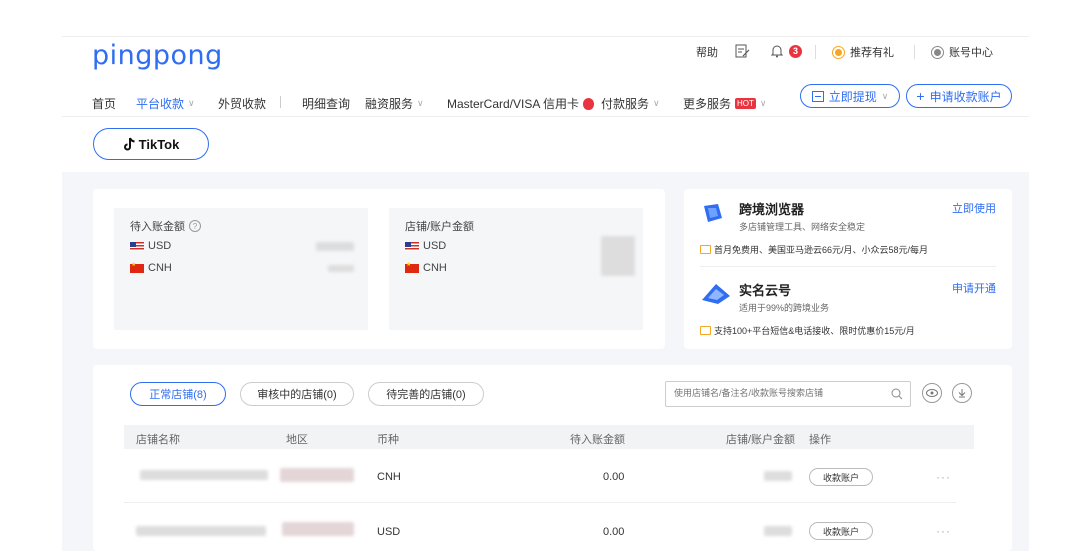 Image resolution: width=1091 pixels, height=551 pixels. What do you see at coordinates (786, 51) in the screenshot?
I see `notification-button: 3` at bounding box center [786, 51].